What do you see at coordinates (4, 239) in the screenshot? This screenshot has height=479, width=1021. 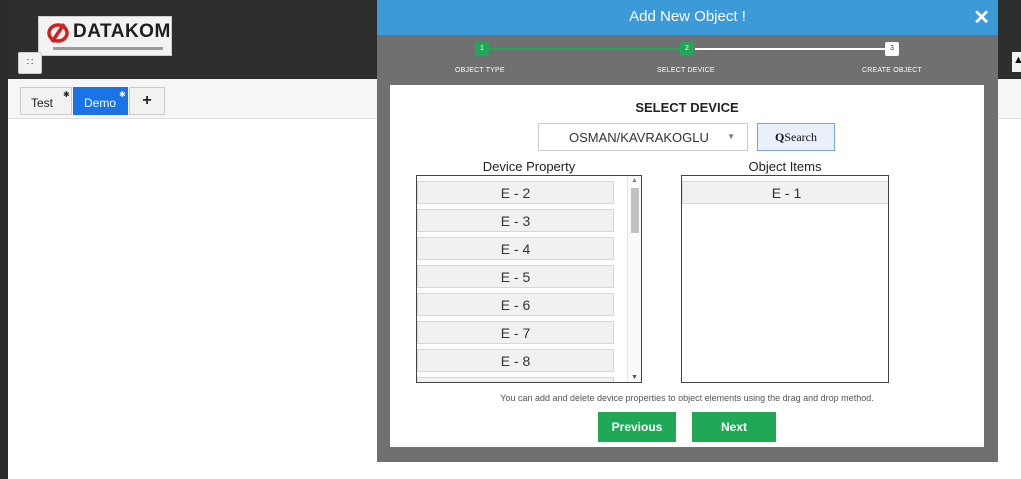 I see `left-edge-strip` at bounding box center [4, 239].